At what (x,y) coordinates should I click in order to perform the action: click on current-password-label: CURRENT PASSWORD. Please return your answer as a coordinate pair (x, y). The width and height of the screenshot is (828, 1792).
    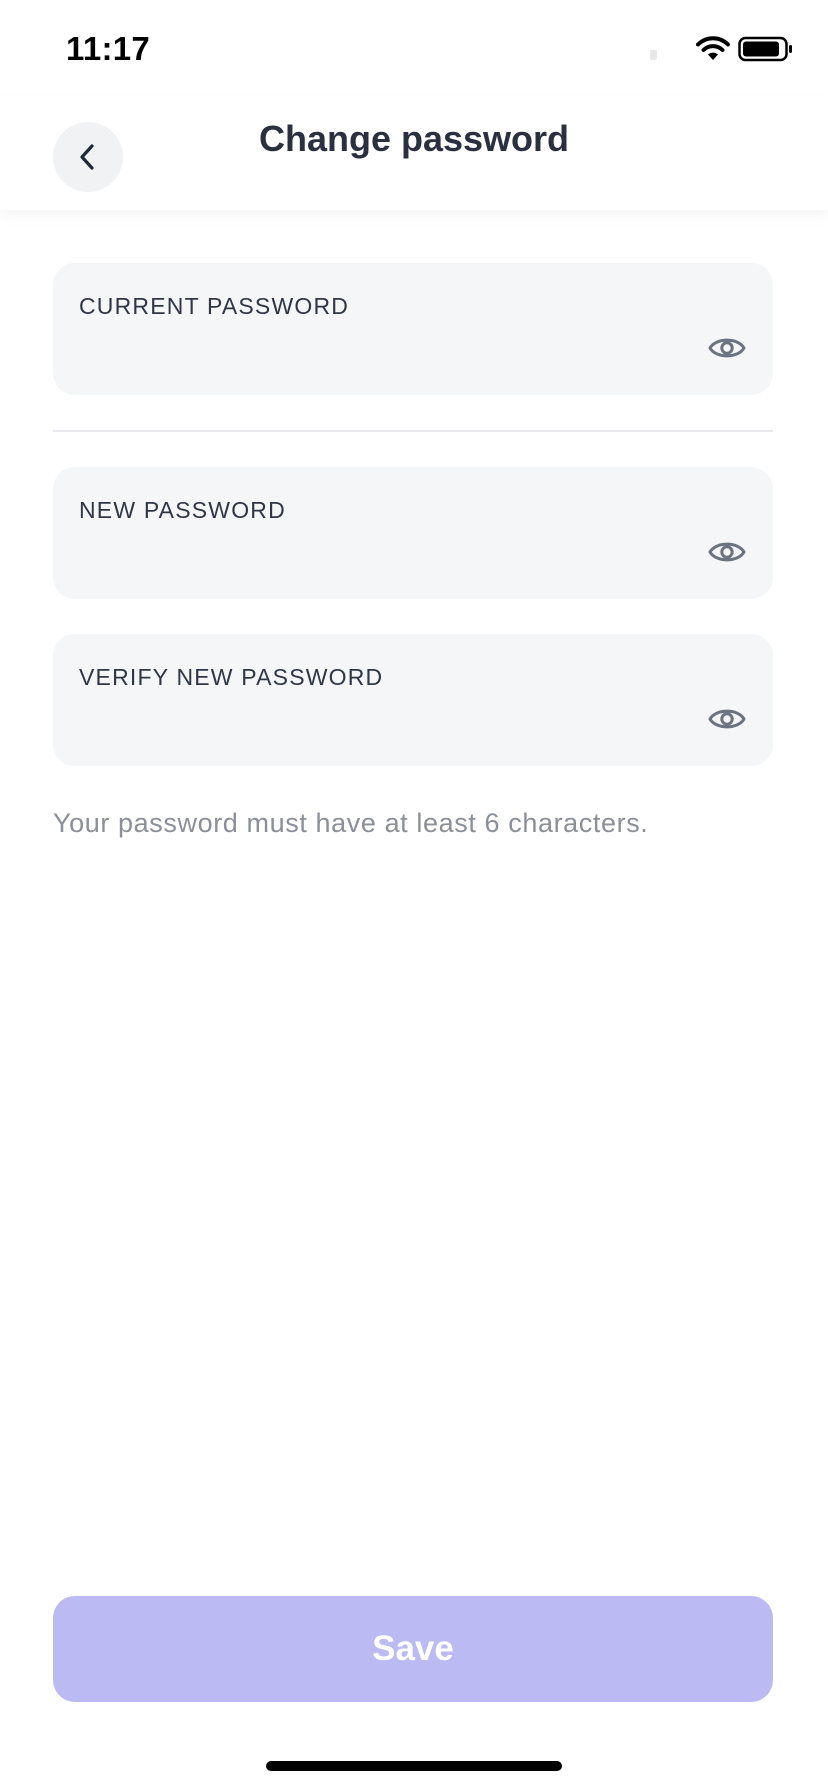
    Looking at the image, I should click on (214, 306).